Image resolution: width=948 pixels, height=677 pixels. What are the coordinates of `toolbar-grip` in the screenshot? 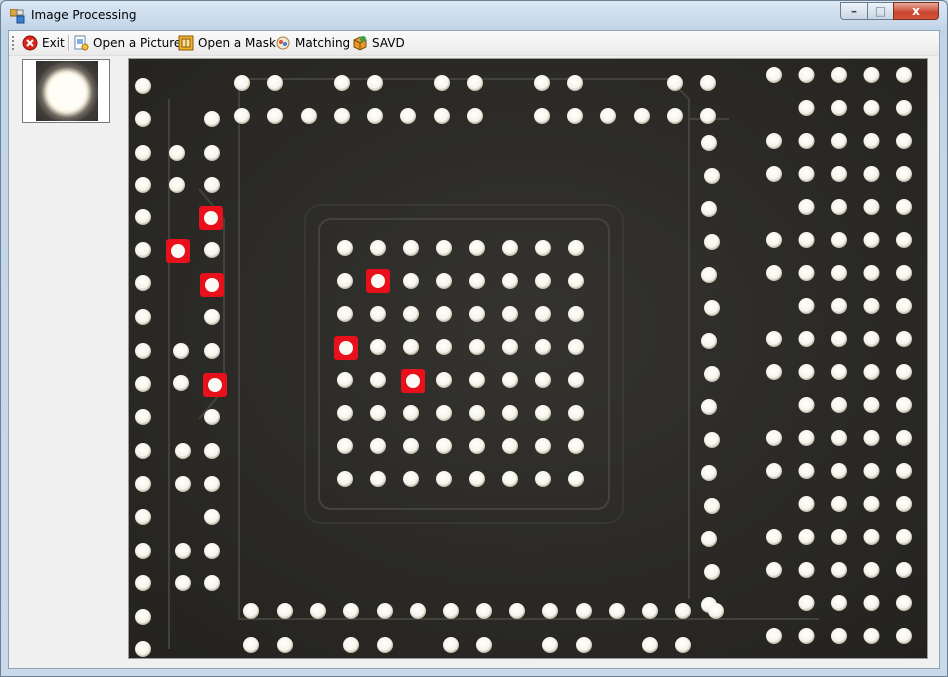 It's located at (13, 43).